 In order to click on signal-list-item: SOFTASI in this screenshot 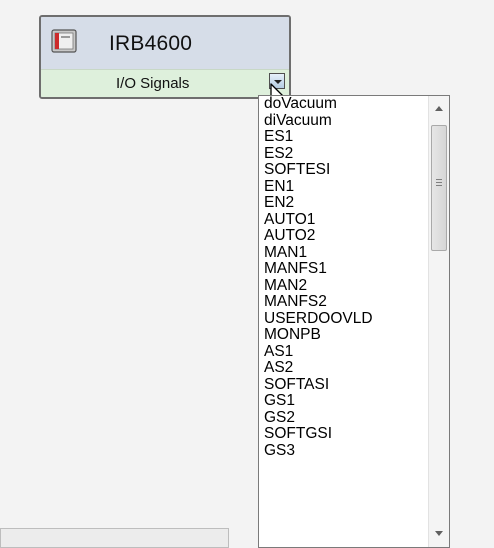, I will do `click(345, 385)`.